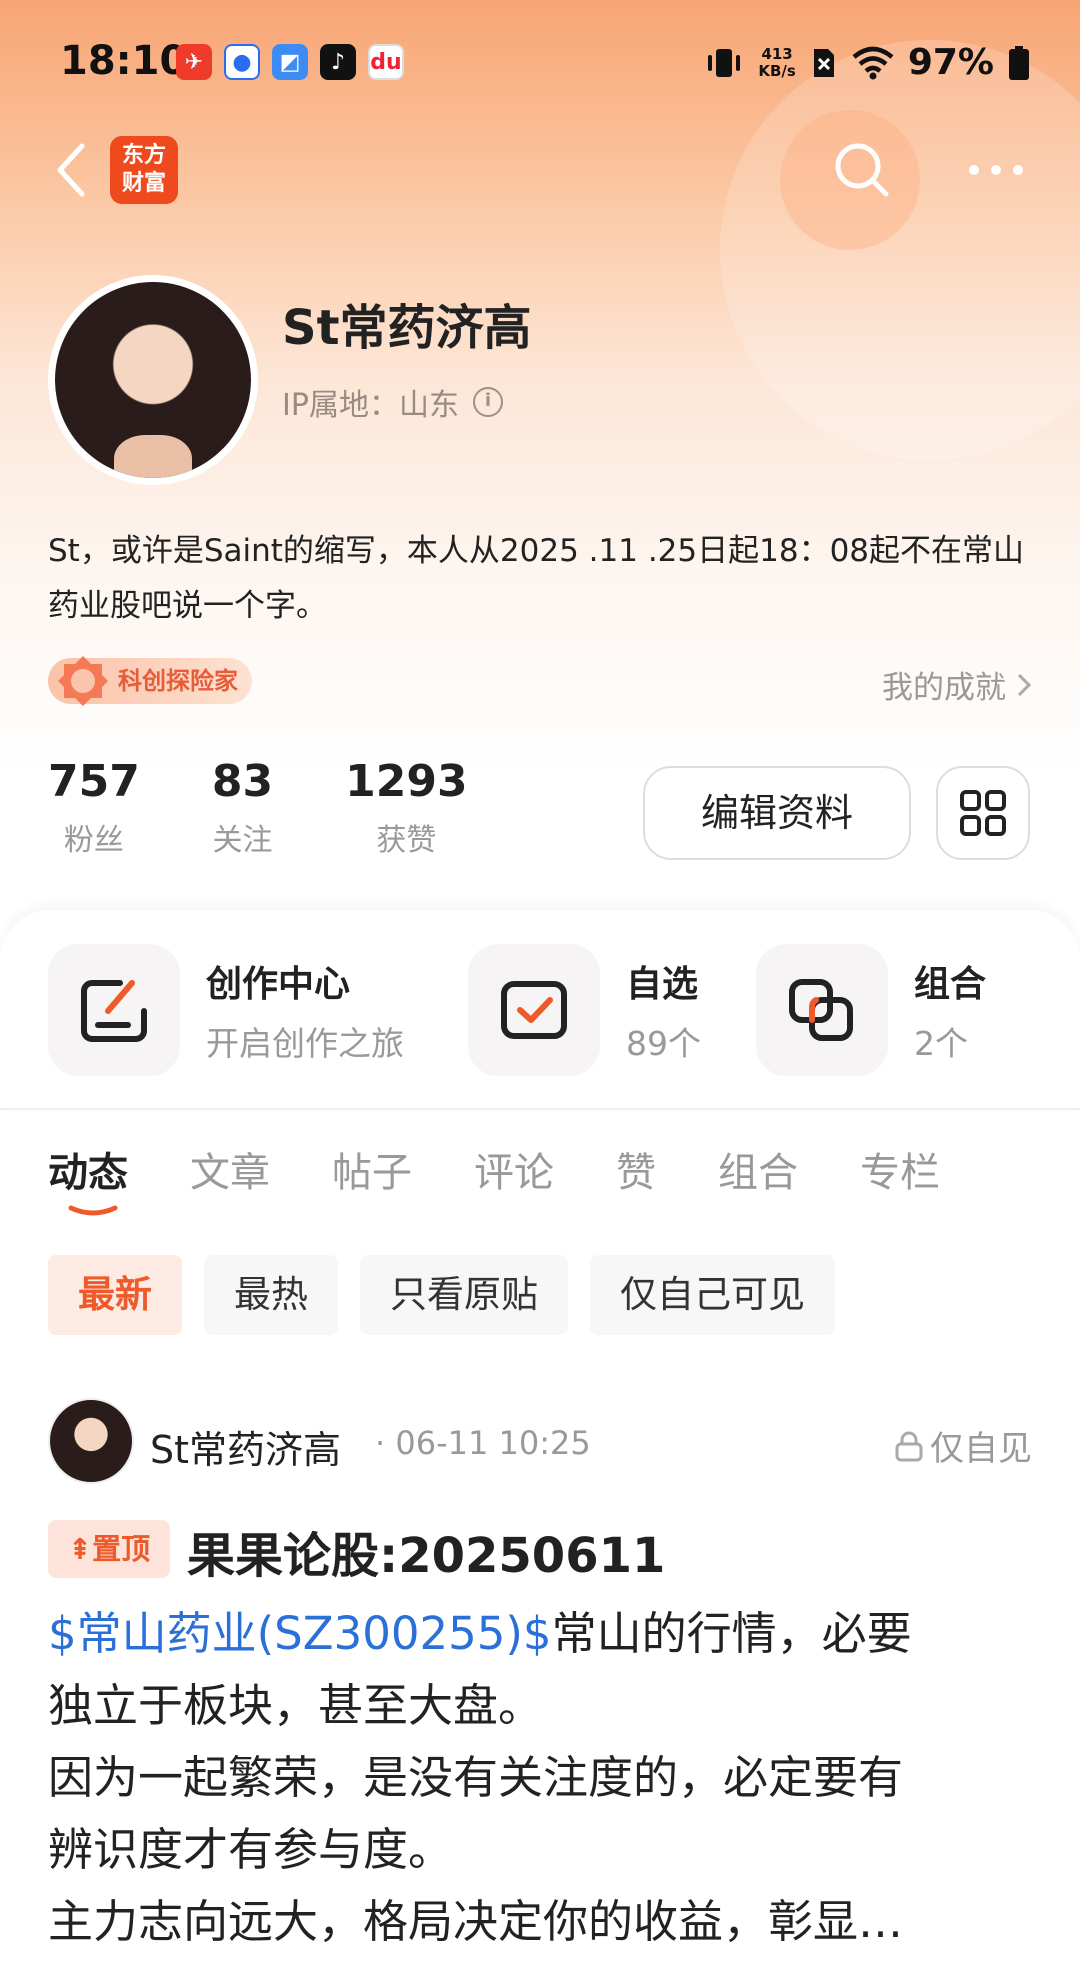  I want to click on stat-label: 粉丝, so click(93, 840).